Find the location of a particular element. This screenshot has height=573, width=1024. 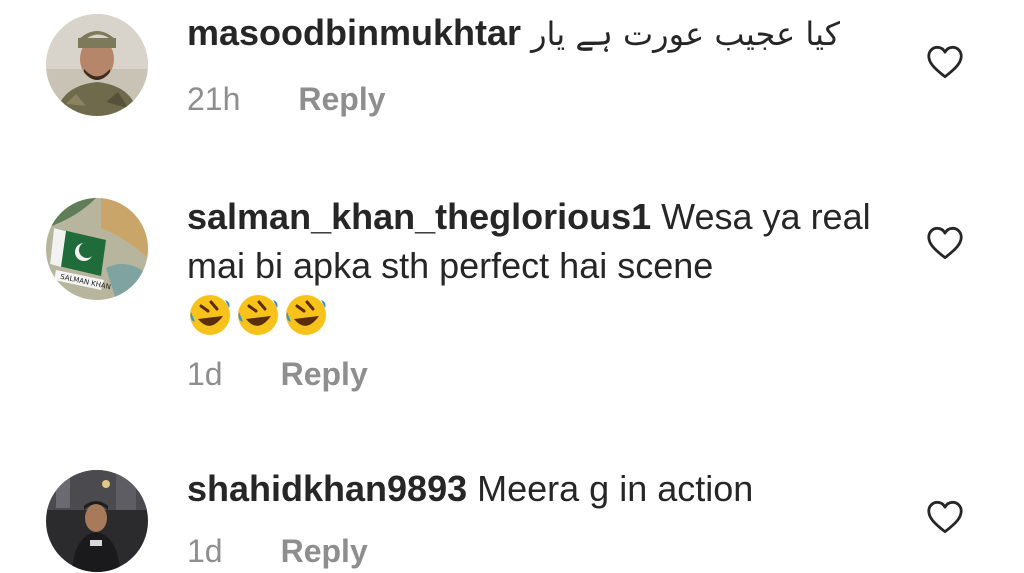

pakistan-flag-hand-icon: SALMAN KHAN is located at coordinates (97, 249).